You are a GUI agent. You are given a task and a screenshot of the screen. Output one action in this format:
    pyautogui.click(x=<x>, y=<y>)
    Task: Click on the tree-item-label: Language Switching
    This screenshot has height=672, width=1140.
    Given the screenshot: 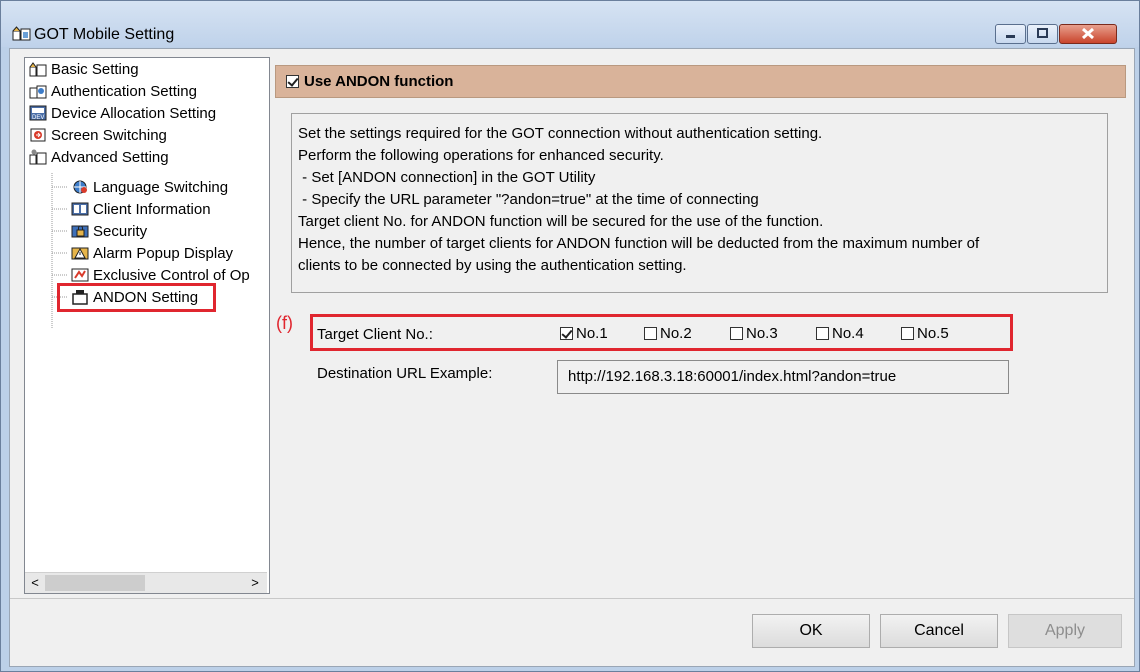 What is the action you would take?
    pyautogui.click(x=161, y=187)
    